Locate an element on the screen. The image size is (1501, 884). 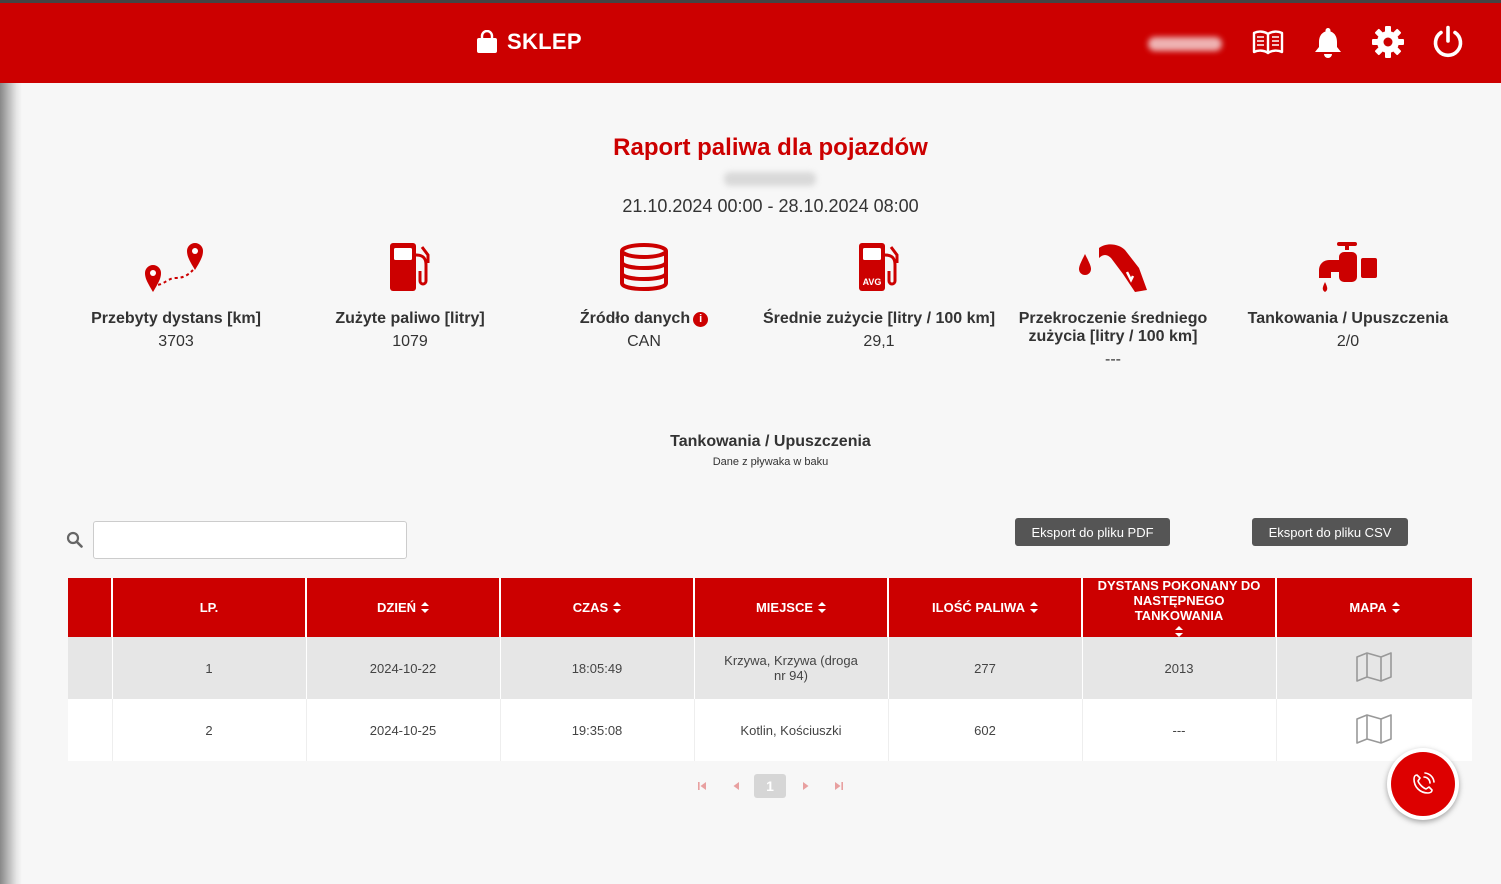
fuel-pump-avg-icon: AVG is located at coordinates (879, 267).